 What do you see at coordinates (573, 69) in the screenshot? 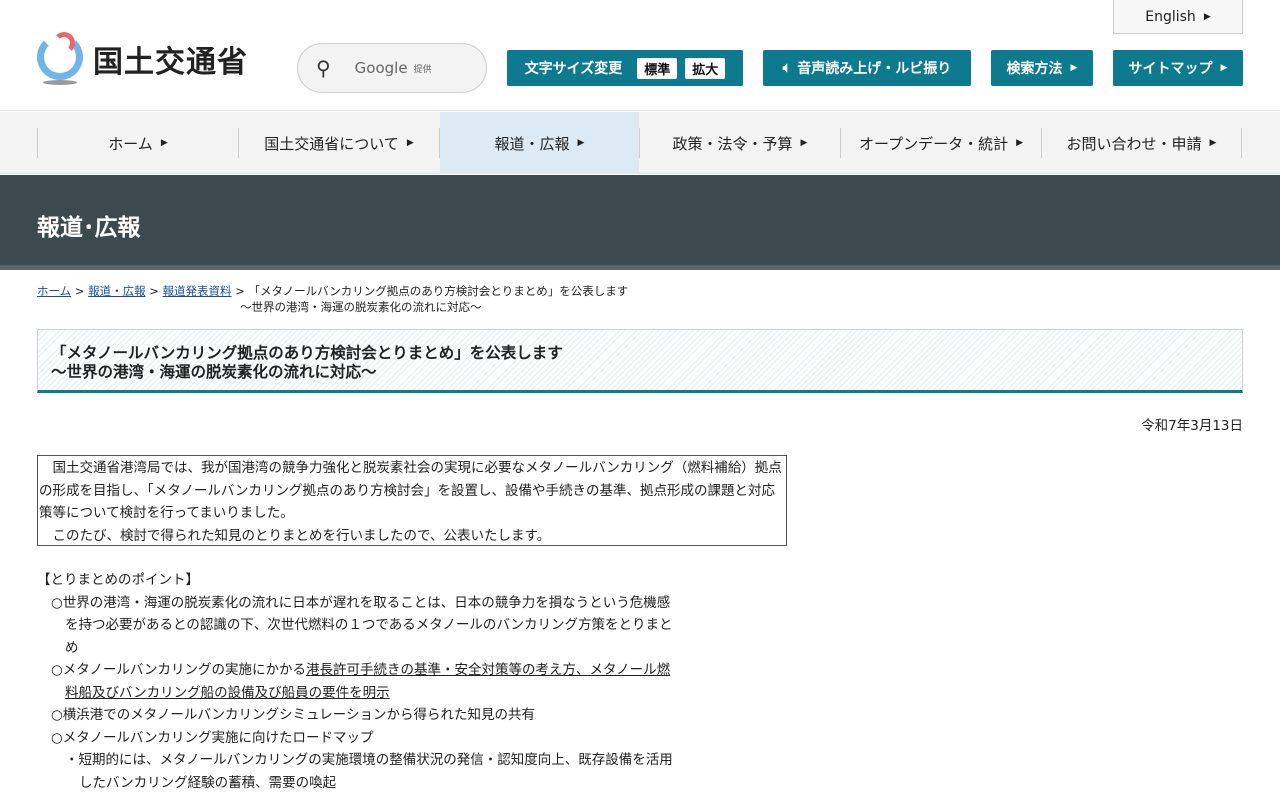
I see `font-size-label: 文字サイズ変更` at bounding box center [573, 69].